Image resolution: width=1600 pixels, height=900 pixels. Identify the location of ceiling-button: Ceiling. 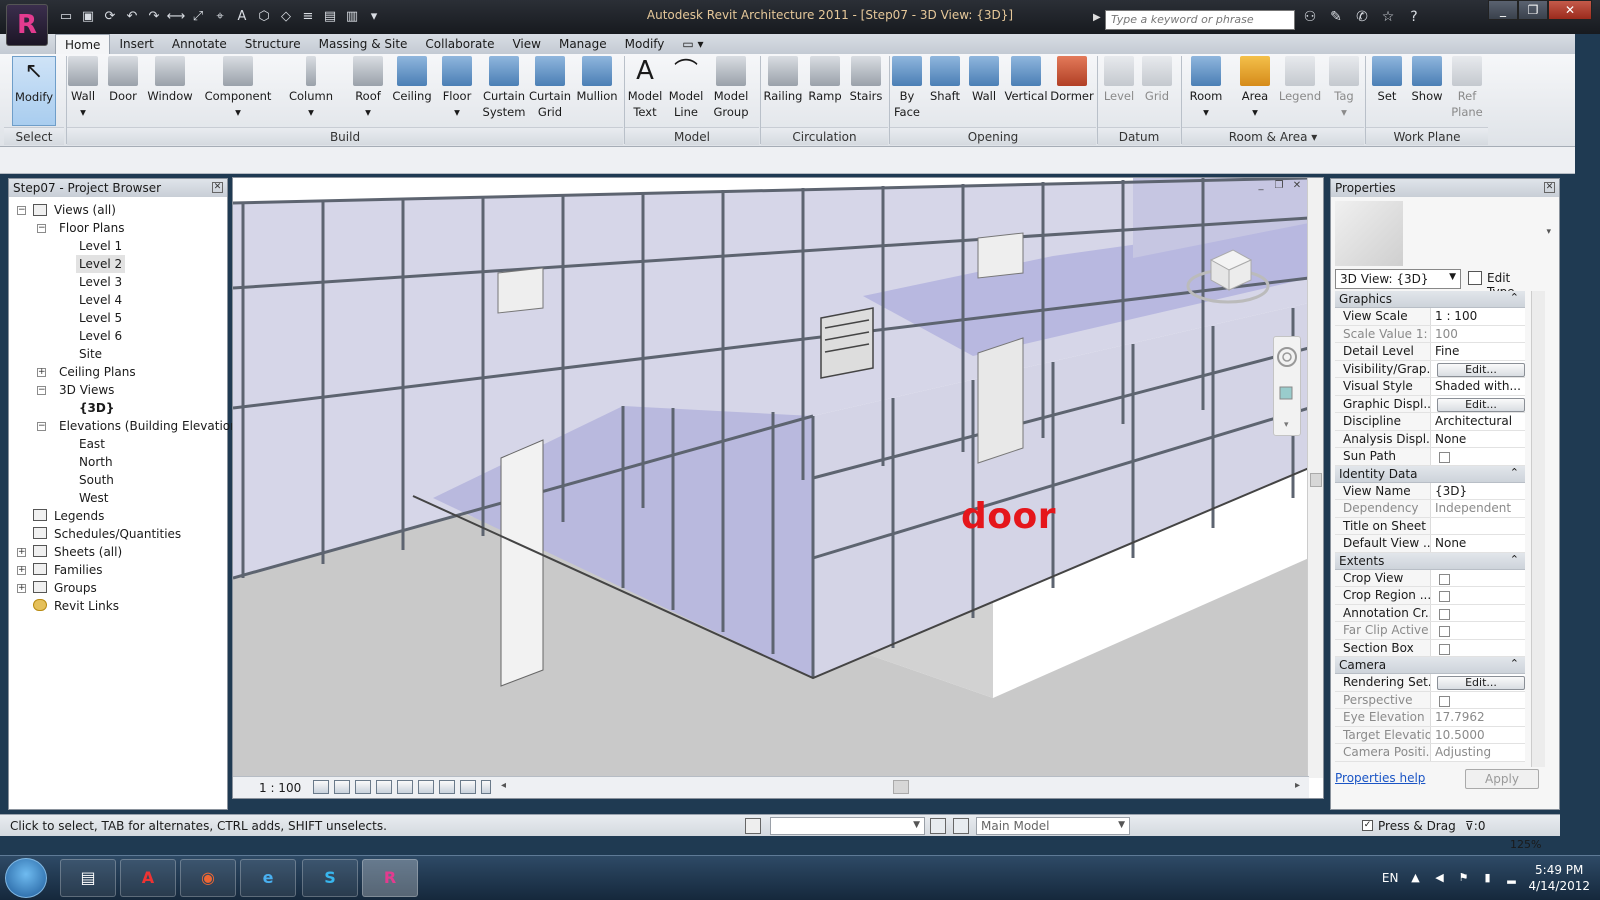
(412, 80).